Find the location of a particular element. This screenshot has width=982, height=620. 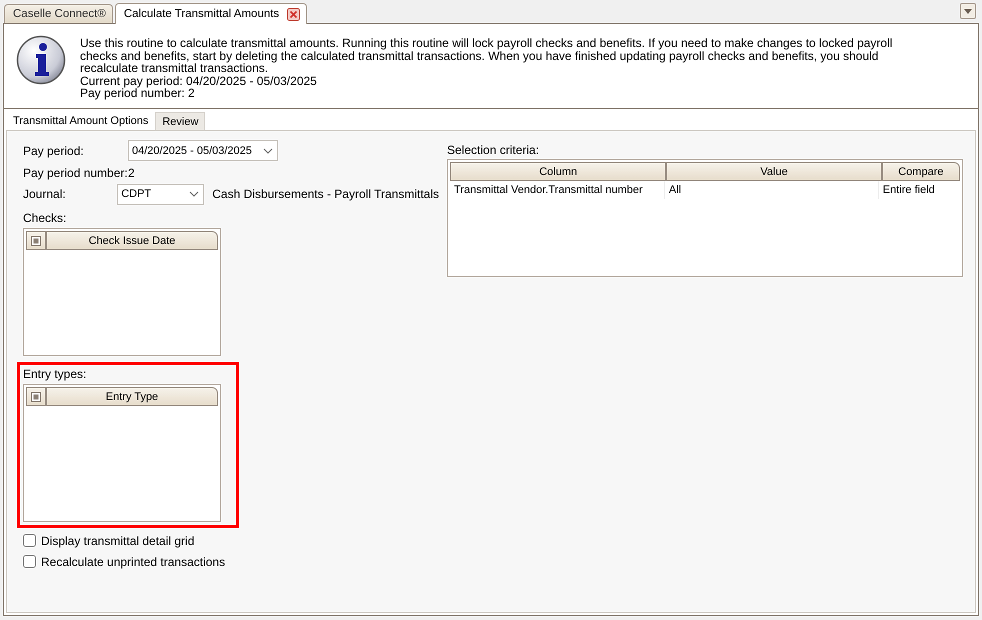

criteria-label: Selection criteria: is located at coordinates (493, 150).